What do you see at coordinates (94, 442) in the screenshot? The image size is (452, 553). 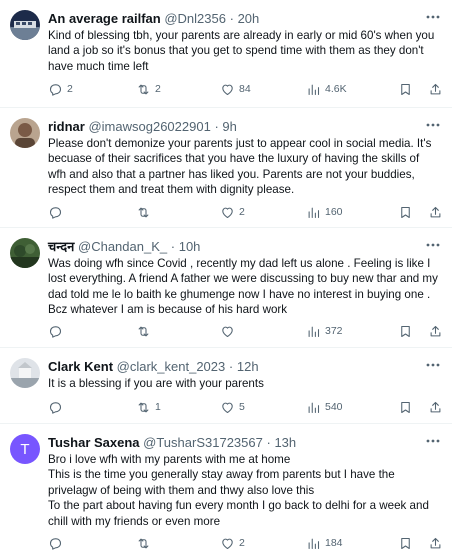 I see `display-name: Tushar Saxena` at bounding box center [94, 442].